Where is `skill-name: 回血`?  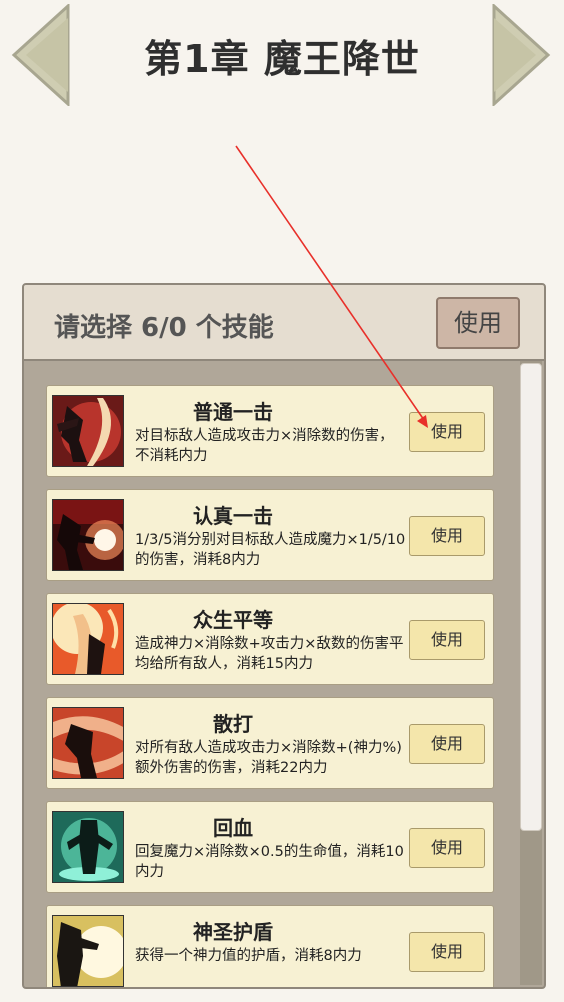 skill-name: 回血 is located at coordinates (233, 828).